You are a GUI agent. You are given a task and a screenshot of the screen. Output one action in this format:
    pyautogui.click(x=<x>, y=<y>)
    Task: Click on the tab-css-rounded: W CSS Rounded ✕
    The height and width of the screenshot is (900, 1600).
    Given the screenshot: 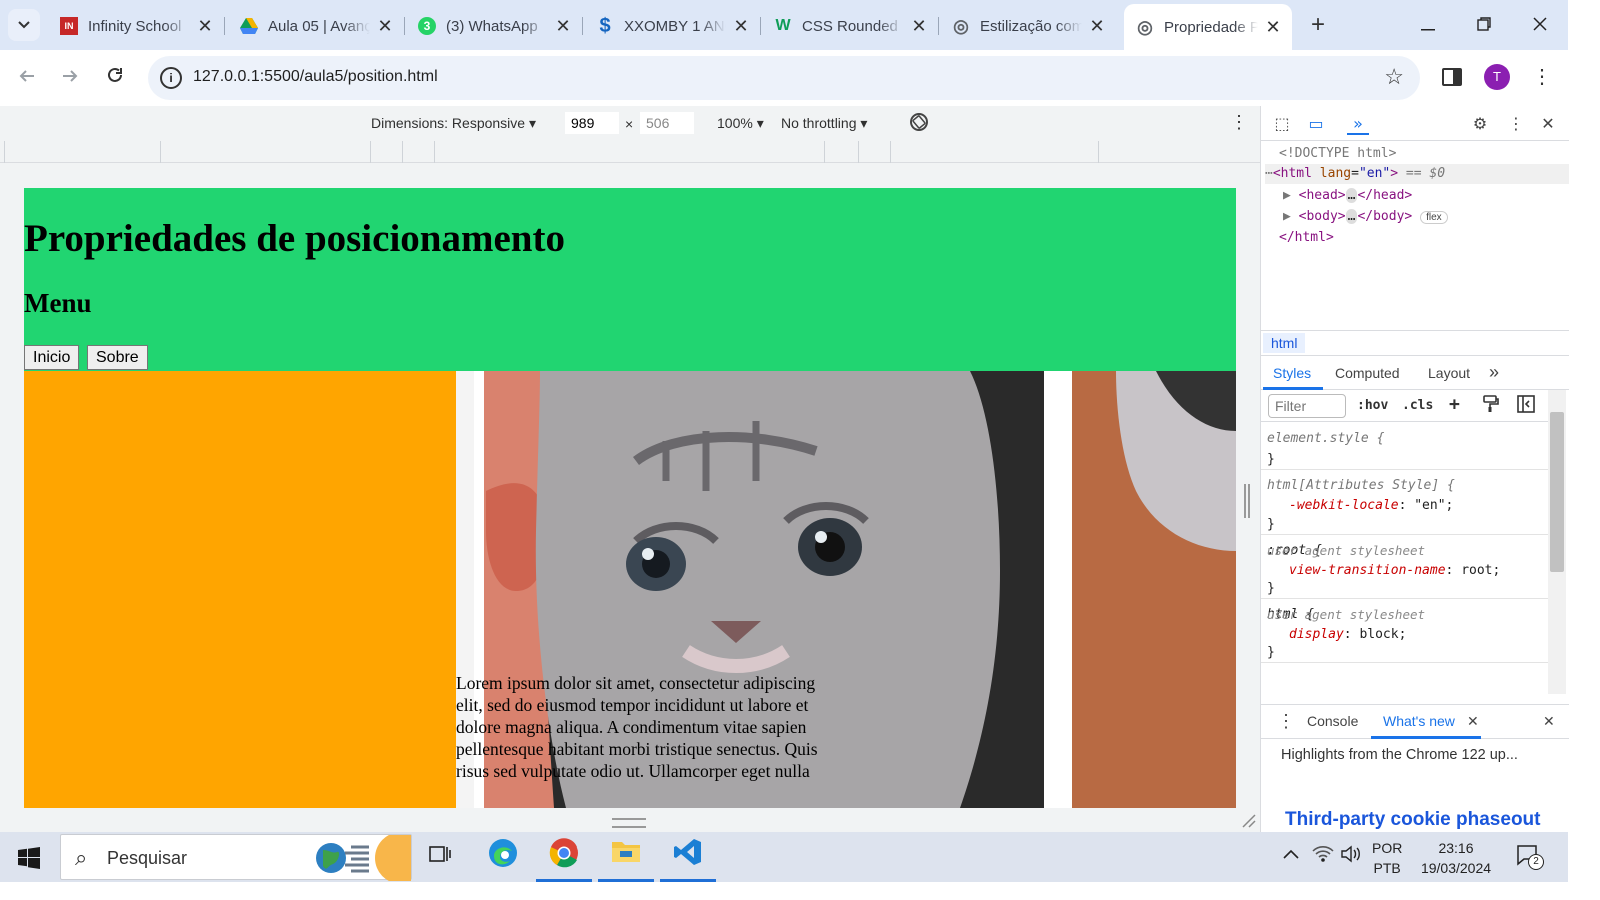 What is the action you would take?
    pyautogui.click(x=850, y=26)
    